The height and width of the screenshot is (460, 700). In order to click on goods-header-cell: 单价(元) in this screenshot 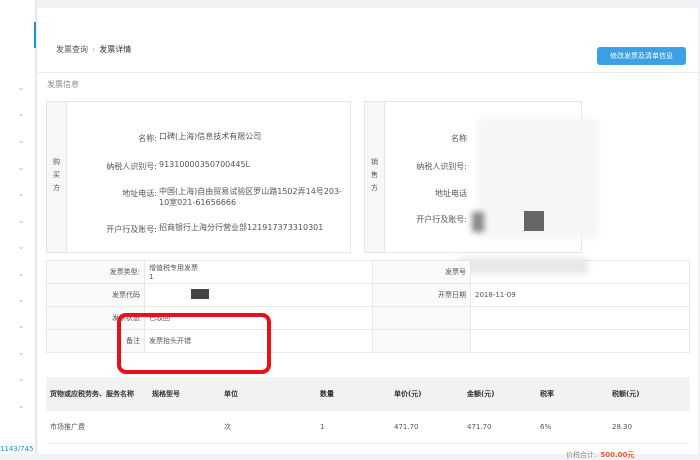, I will do `click(408, 394)`.